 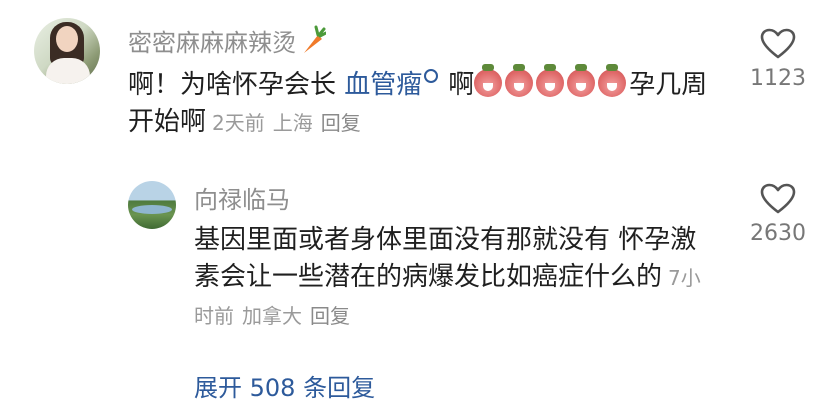 What do you see at coordinates (461, 85) in the screenshot?
I see `comment-text-mid: 啊` at bounding box center [461, 85].